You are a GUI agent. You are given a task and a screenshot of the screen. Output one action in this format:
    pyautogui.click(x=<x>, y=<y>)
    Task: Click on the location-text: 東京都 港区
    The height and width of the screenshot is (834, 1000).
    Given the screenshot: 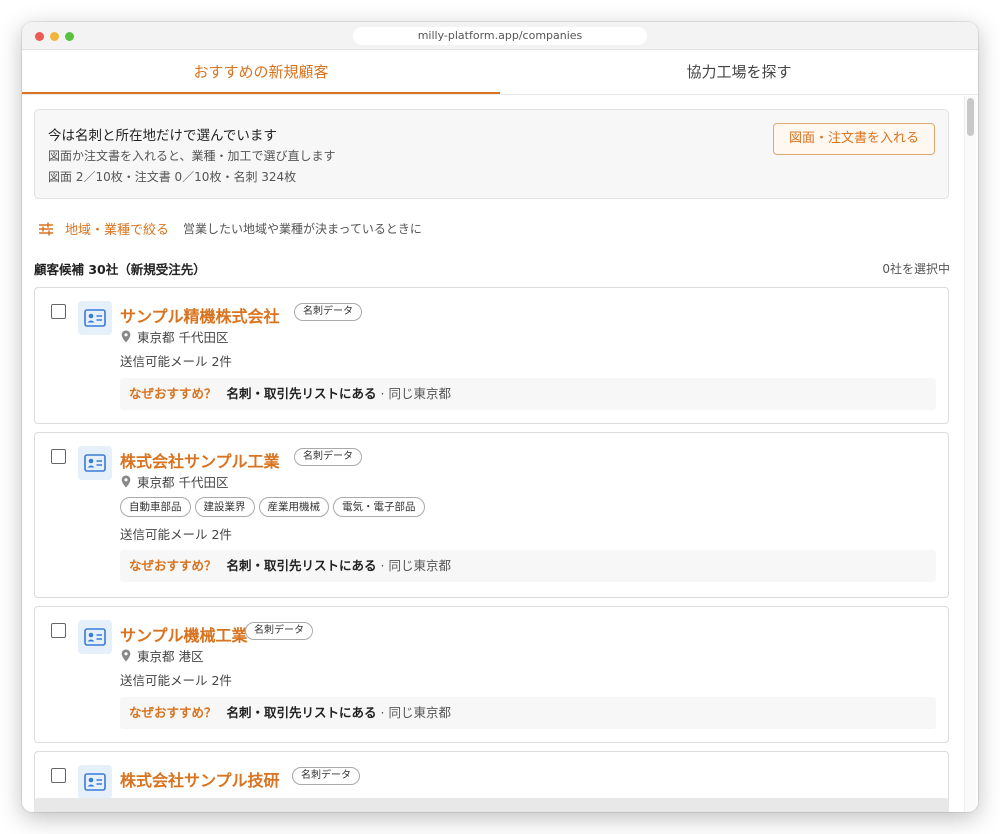 What is the action you would take?
    pyautogui.click(x=170, y=656)
    